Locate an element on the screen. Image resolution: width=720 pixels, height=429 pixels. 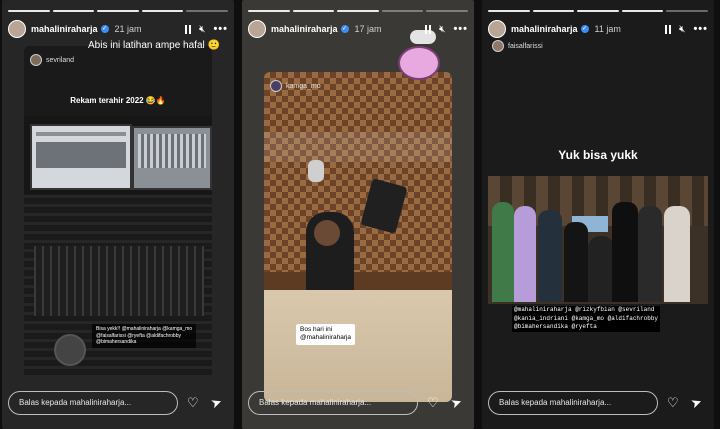
shared-post-header: sevriland is located at coordinates (52, 60).